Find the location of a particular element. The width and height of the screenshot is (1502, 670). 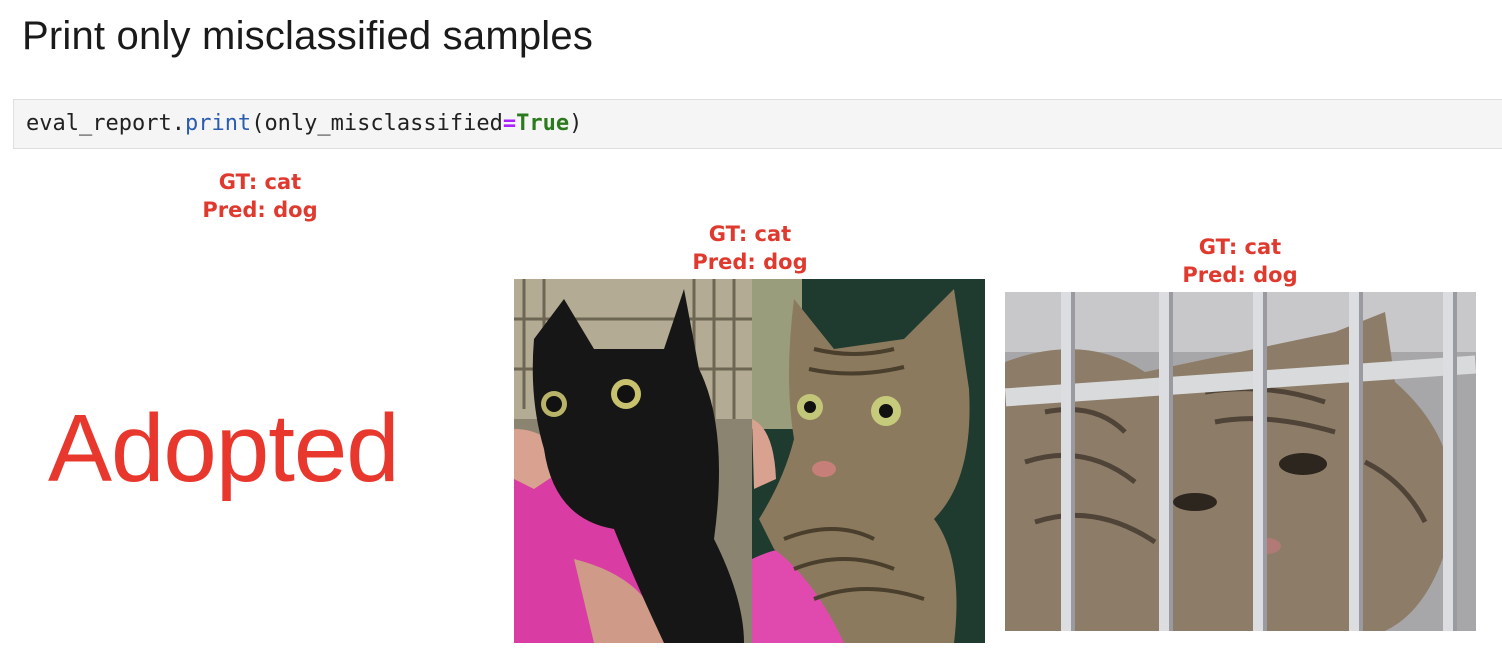

code-close-paren: ) is located at coordinates (576, 123).